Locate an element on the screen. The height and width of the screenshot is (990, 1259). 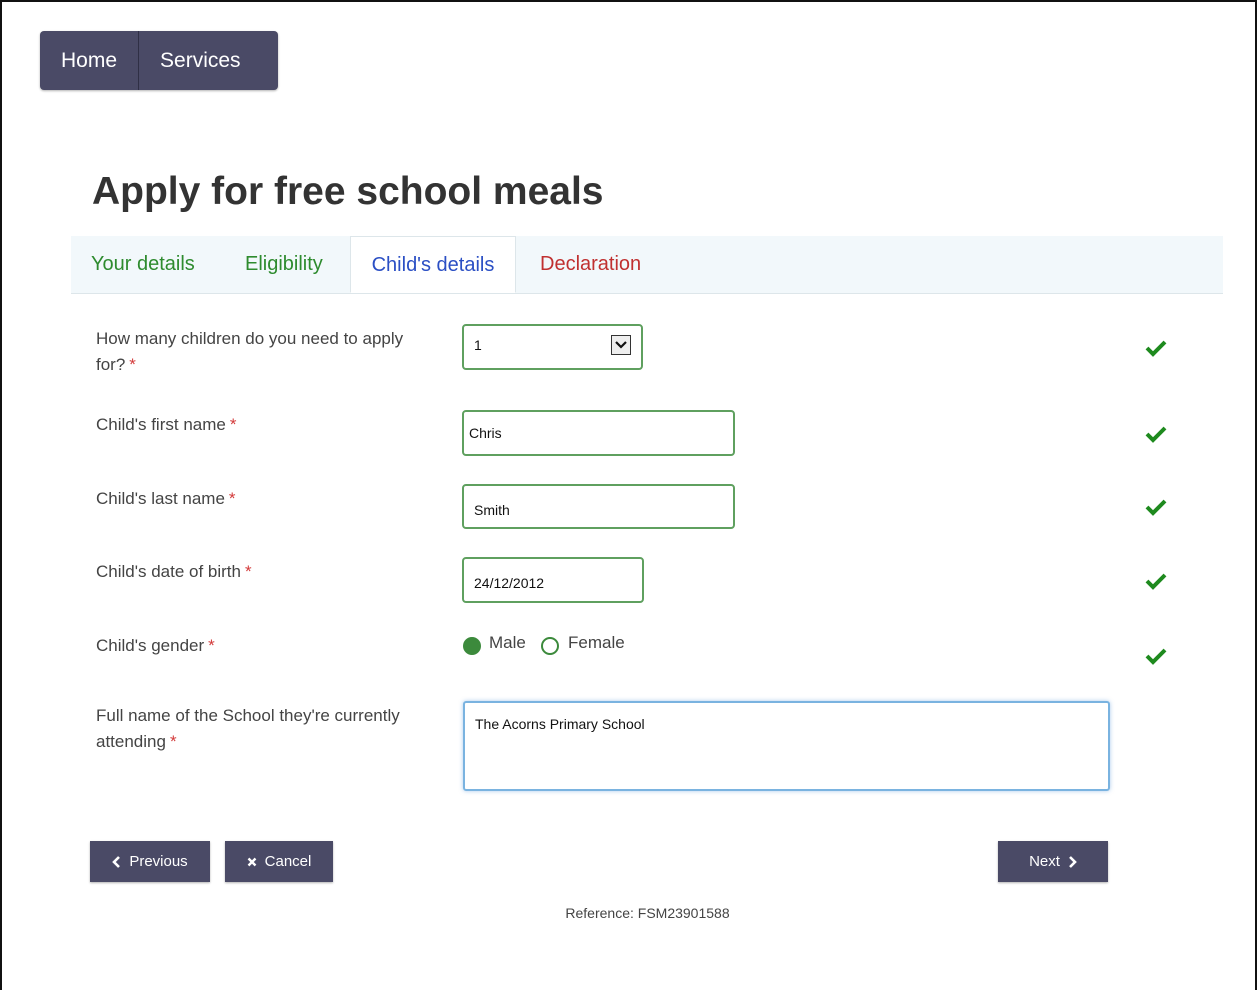
tab-your-details: Your details is located at coordinates (143, 264).